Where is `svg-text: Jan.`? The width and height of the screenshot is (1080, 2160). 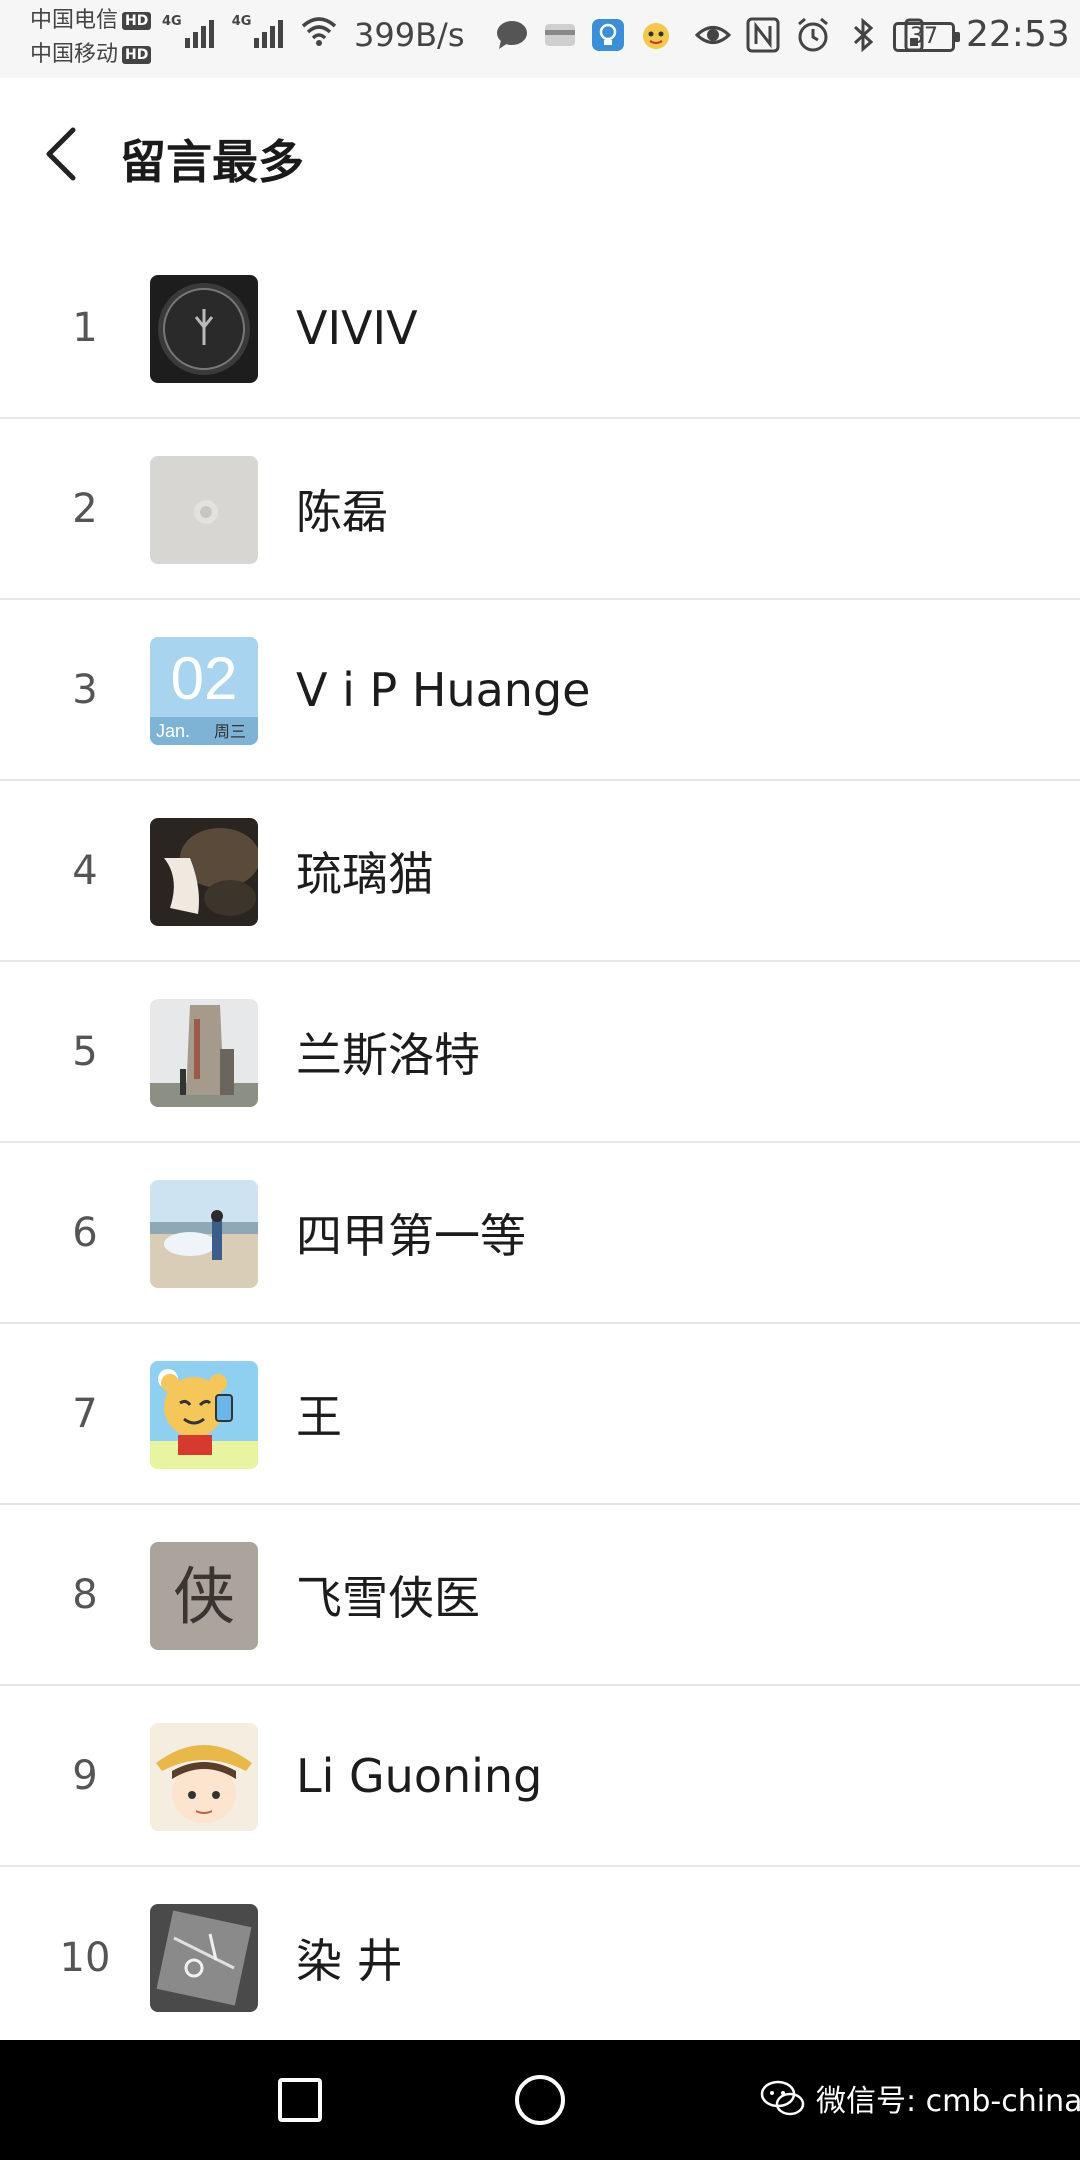 svg-text: Jan. is located at coordinates (173, 731).